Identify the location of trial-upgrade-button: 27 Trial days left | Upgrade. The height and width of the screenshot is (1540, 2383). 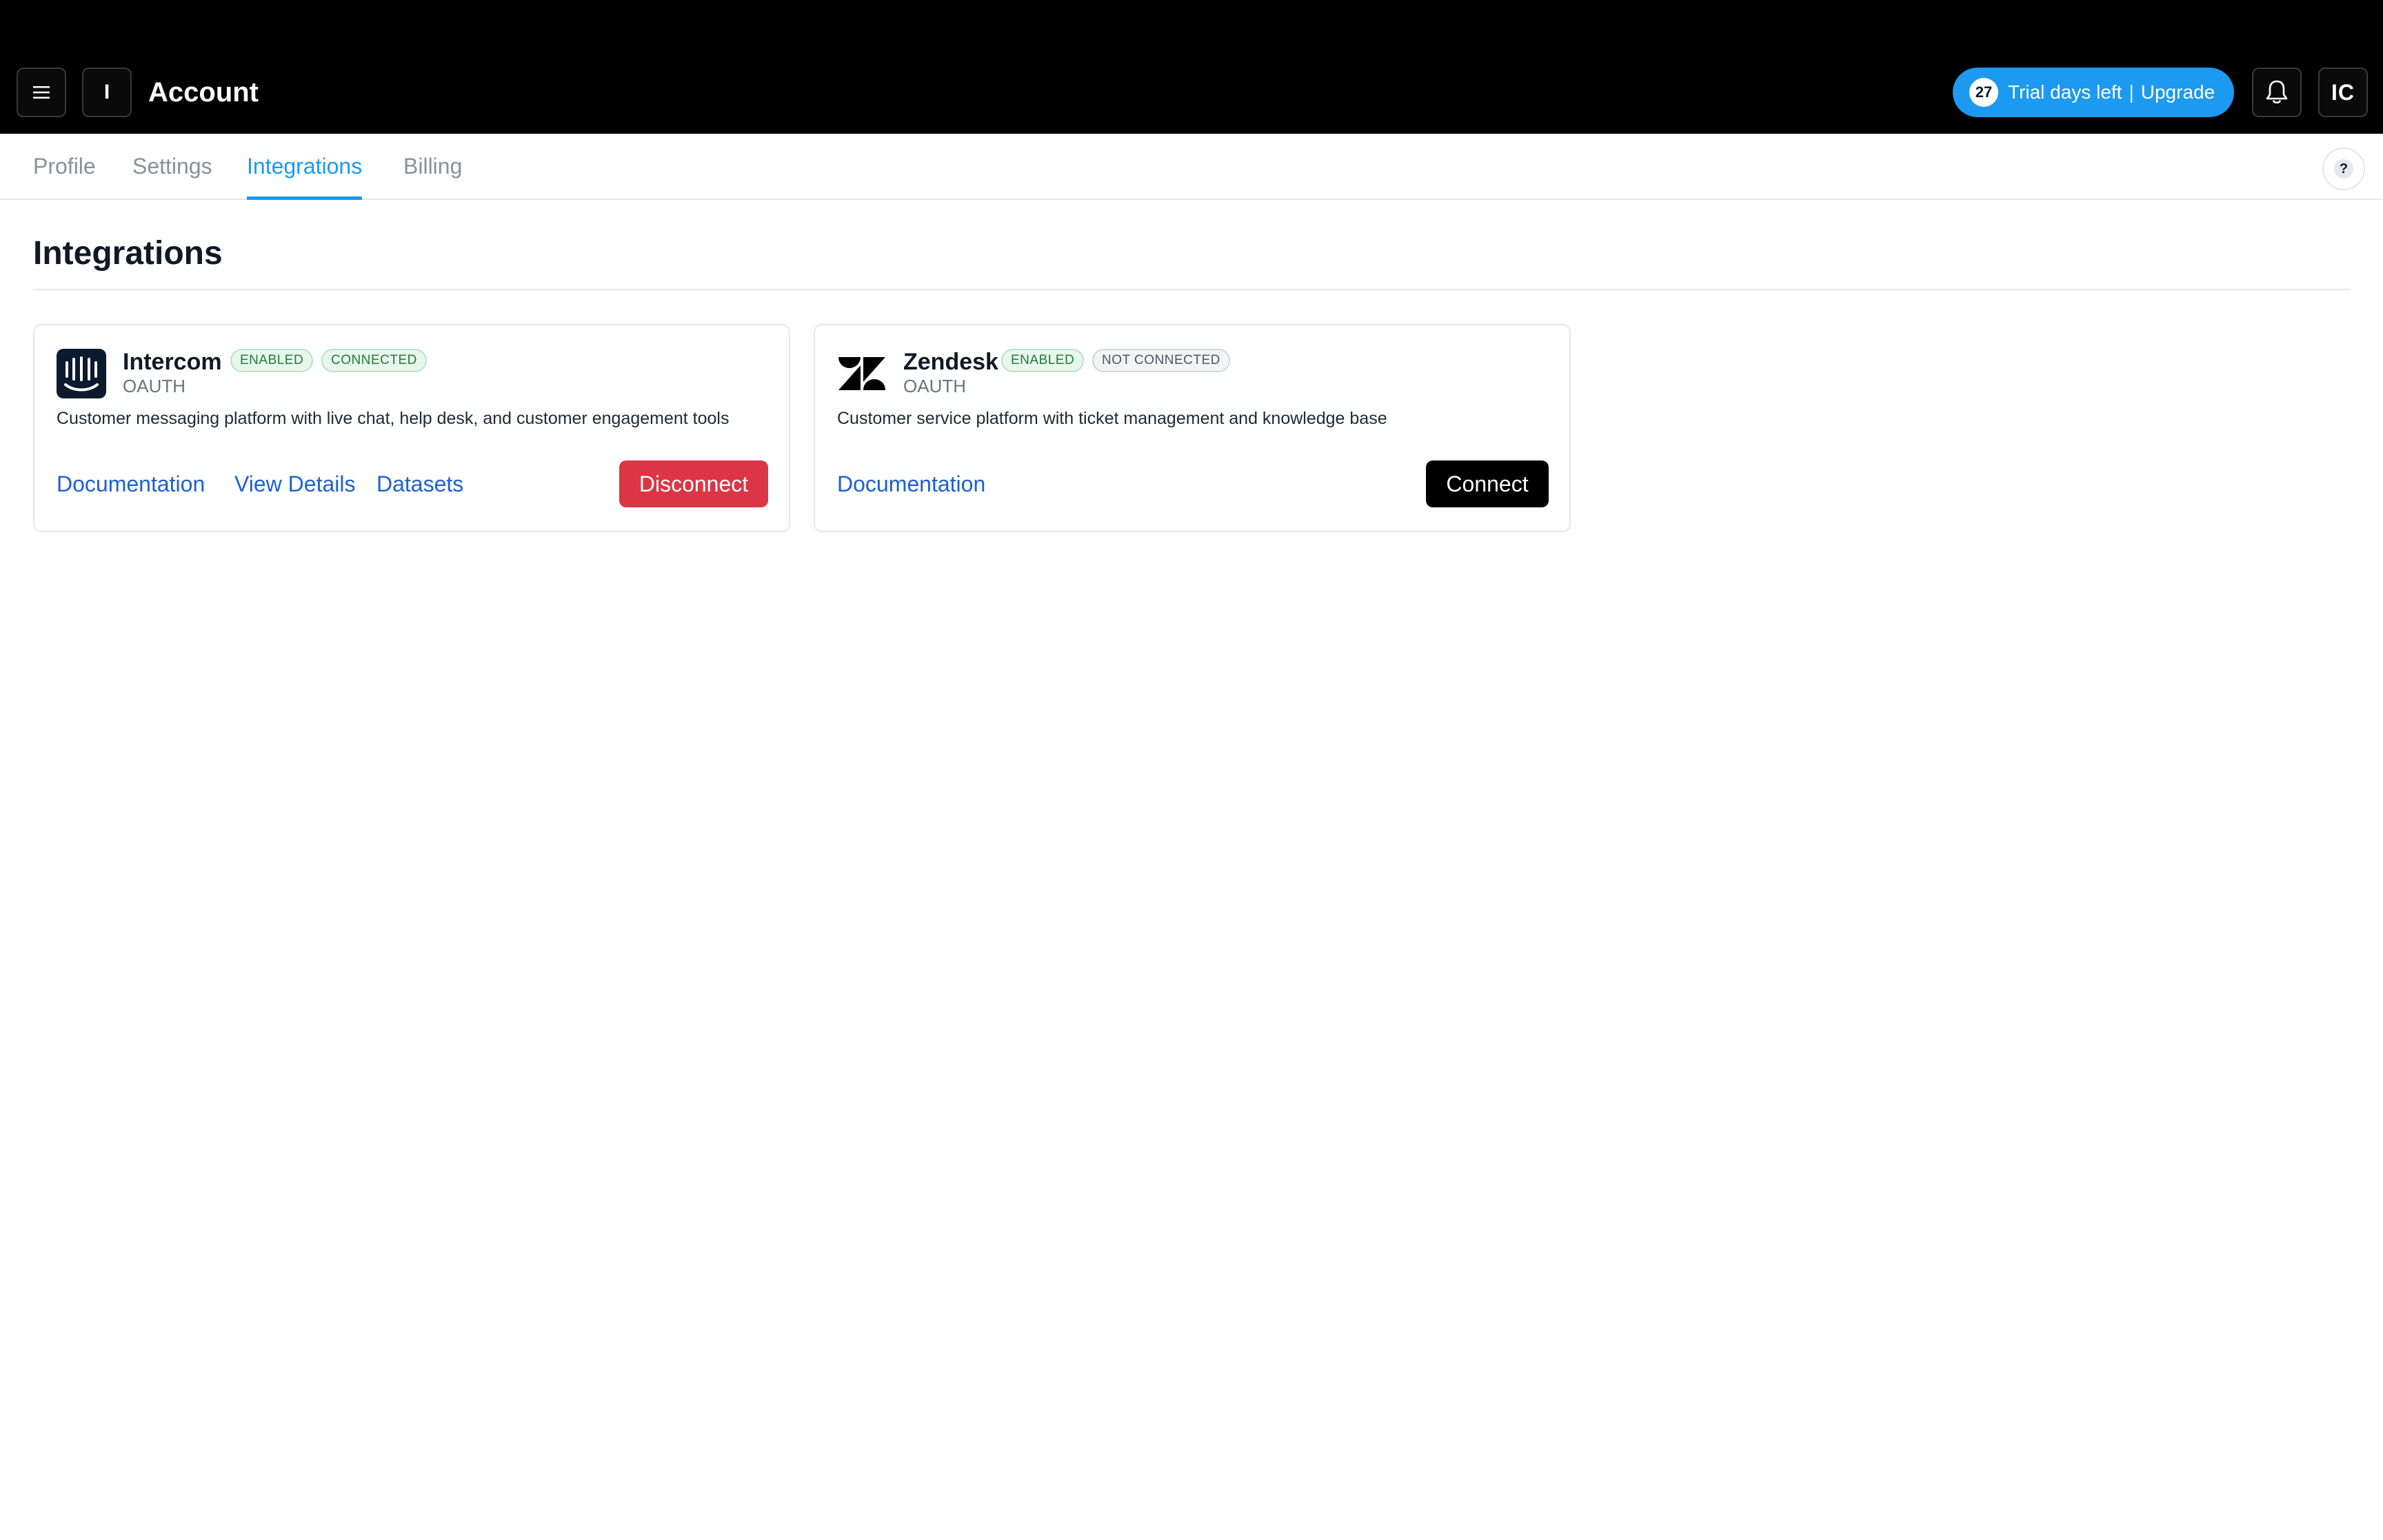
(2093, 93).